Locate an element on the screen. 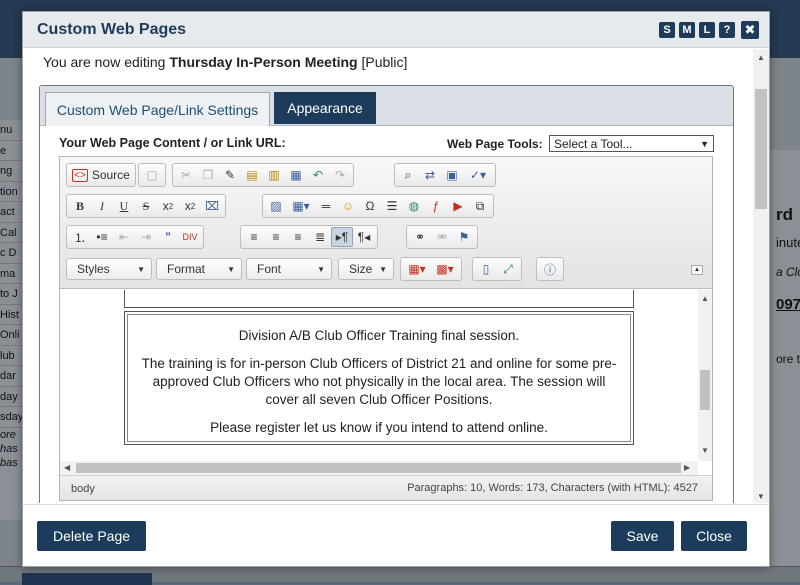 This screenshot has height=585, width=800. cut-icon: ✂ is located at coordinates (186, 175).